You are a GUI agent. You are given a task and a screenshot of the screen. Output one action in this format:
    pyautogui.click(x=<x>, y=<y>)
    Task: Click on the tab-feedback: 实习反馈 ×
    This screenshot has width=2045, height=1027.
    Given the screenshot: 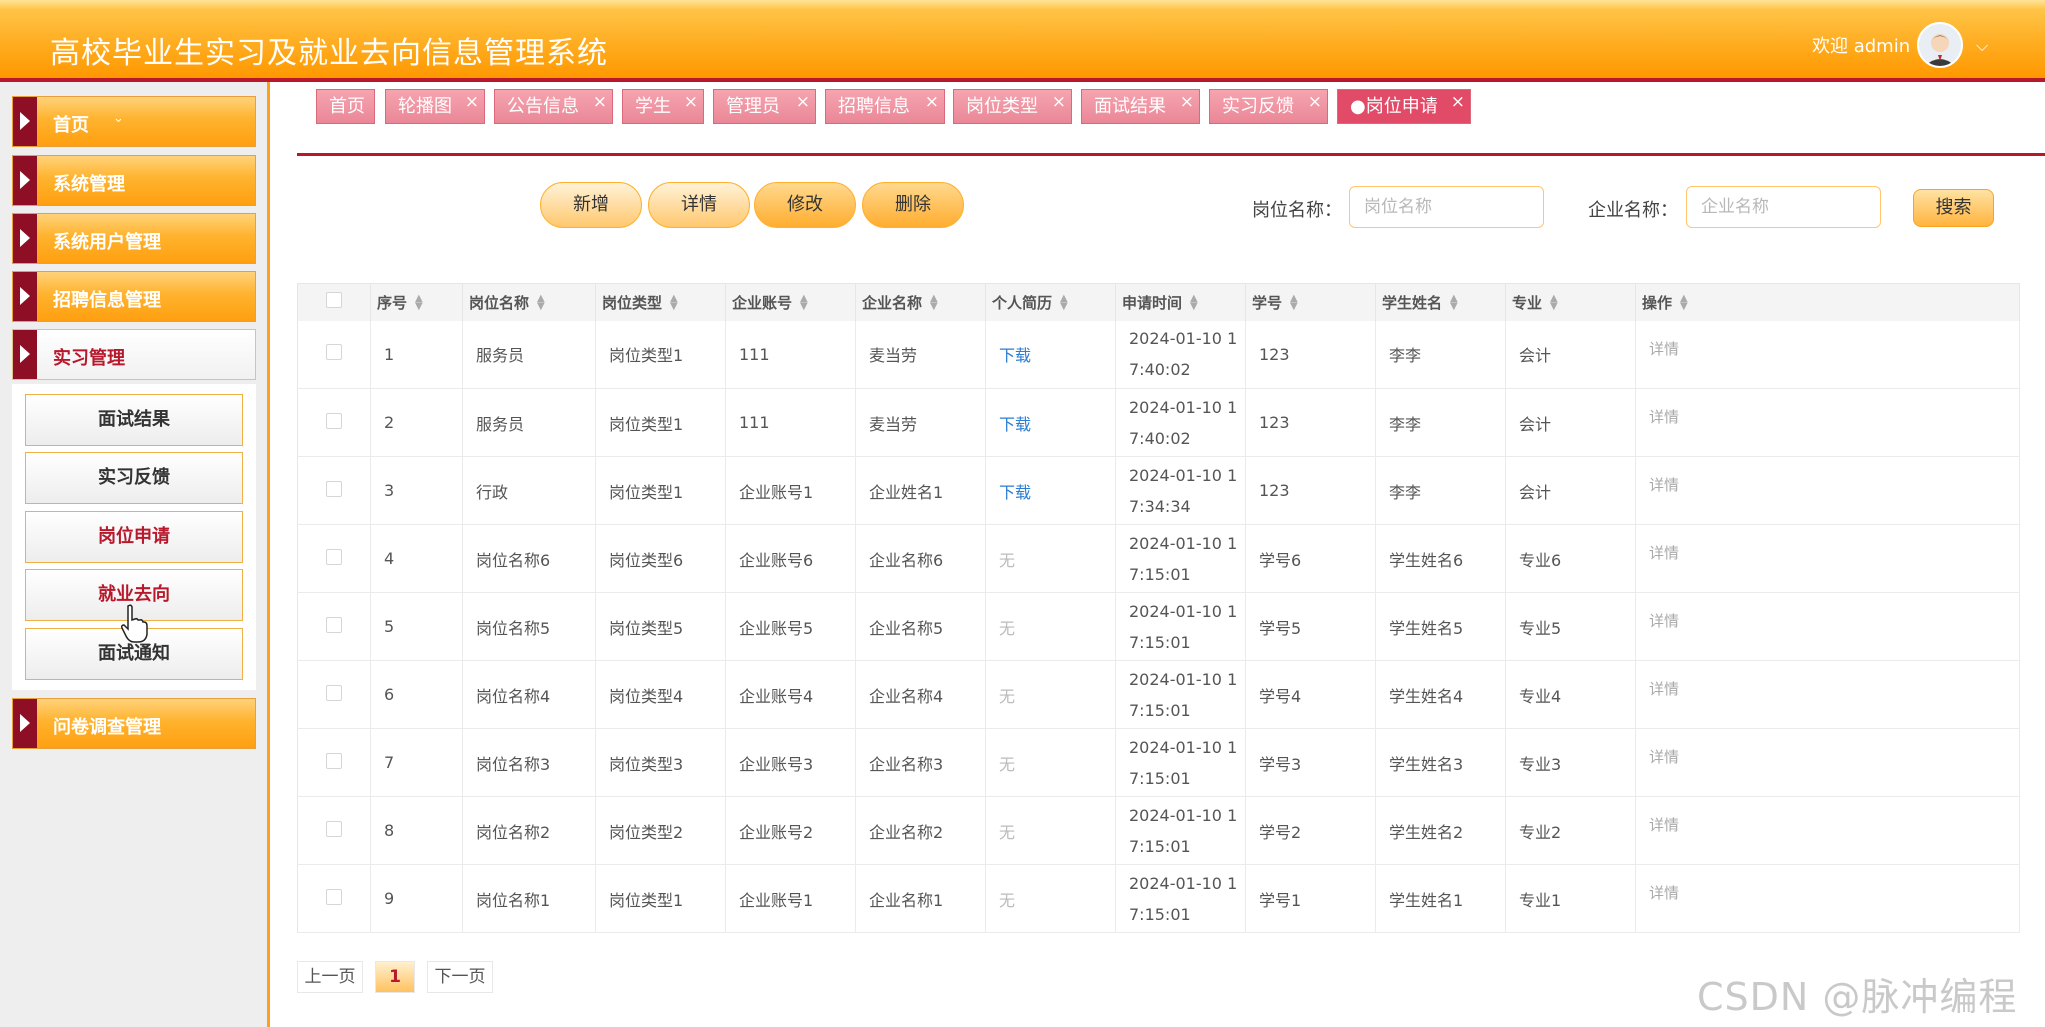 What is the action you would take?
    pyautogui.click(x=1268, y=106)
    